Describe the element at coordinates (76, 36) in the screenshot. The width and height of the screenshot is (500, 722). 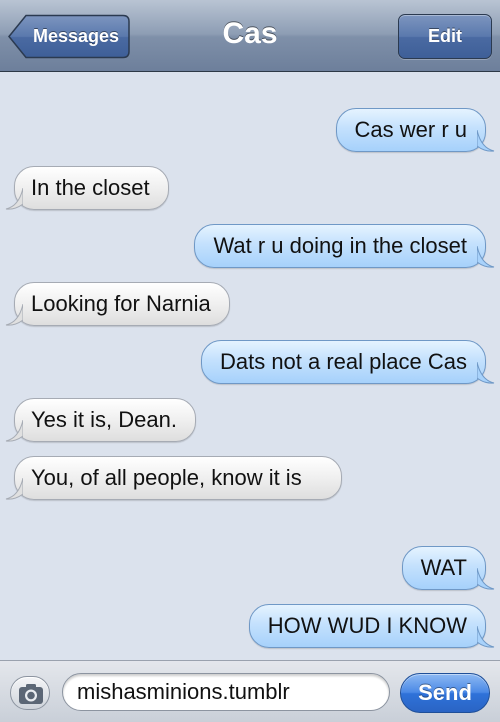
I see `back-button-label: Messages` at that location.